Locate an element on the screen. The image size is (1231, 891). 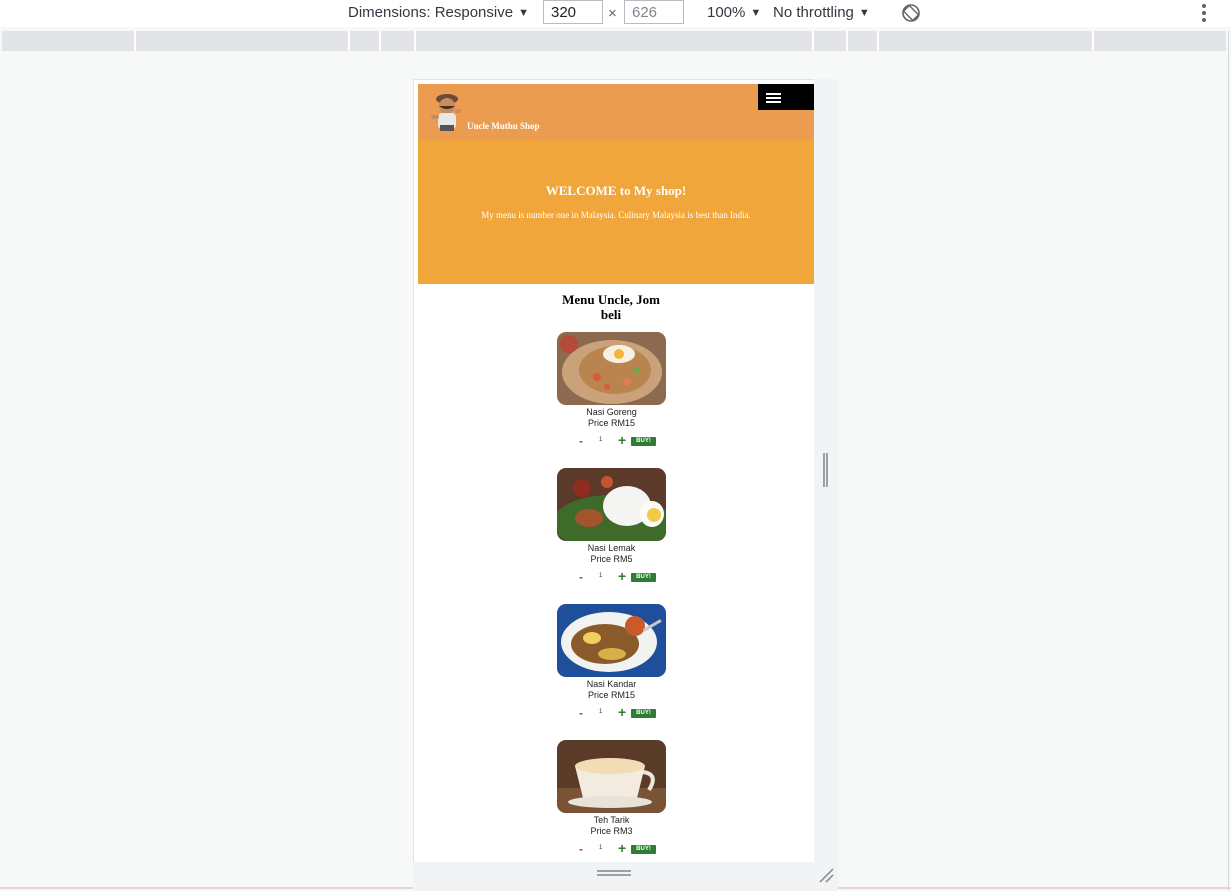
menu-item: Teh Tarik Price RM3 - 1 + BUY! is located at coordinates (612, 801).